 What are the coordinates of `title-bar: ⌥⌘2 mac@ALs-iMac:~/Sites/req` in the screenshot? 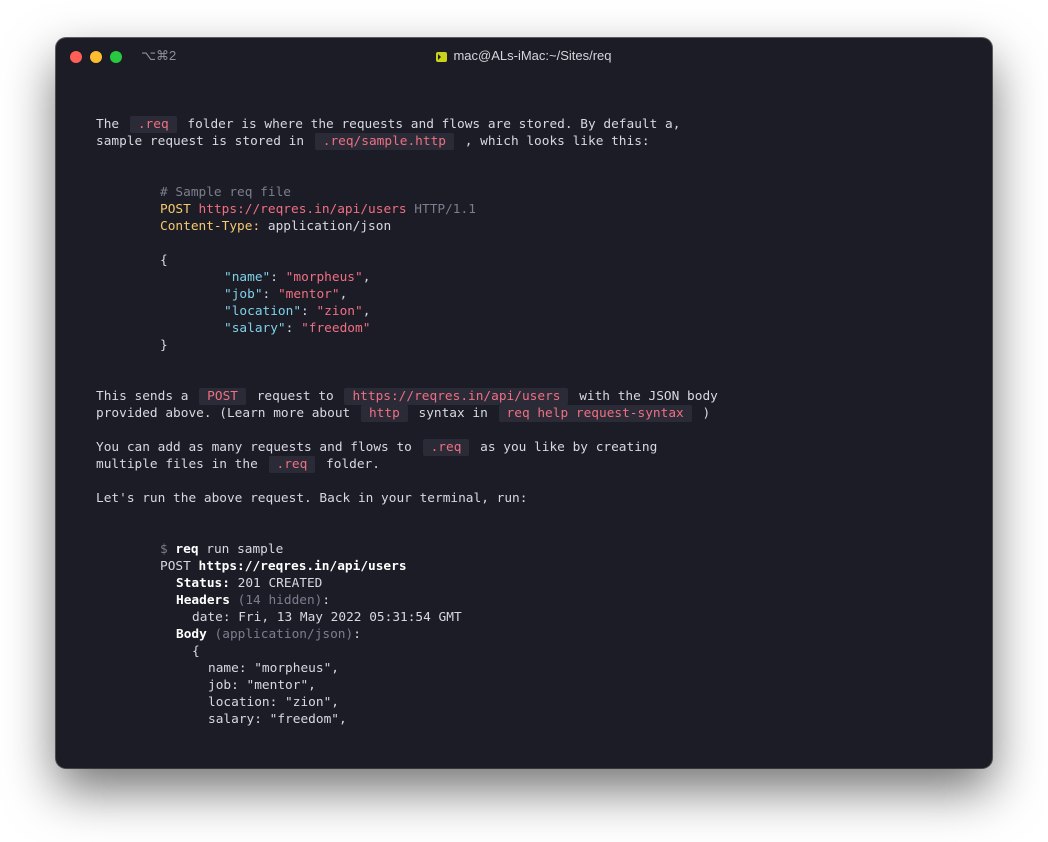 It's located at (524, 57).